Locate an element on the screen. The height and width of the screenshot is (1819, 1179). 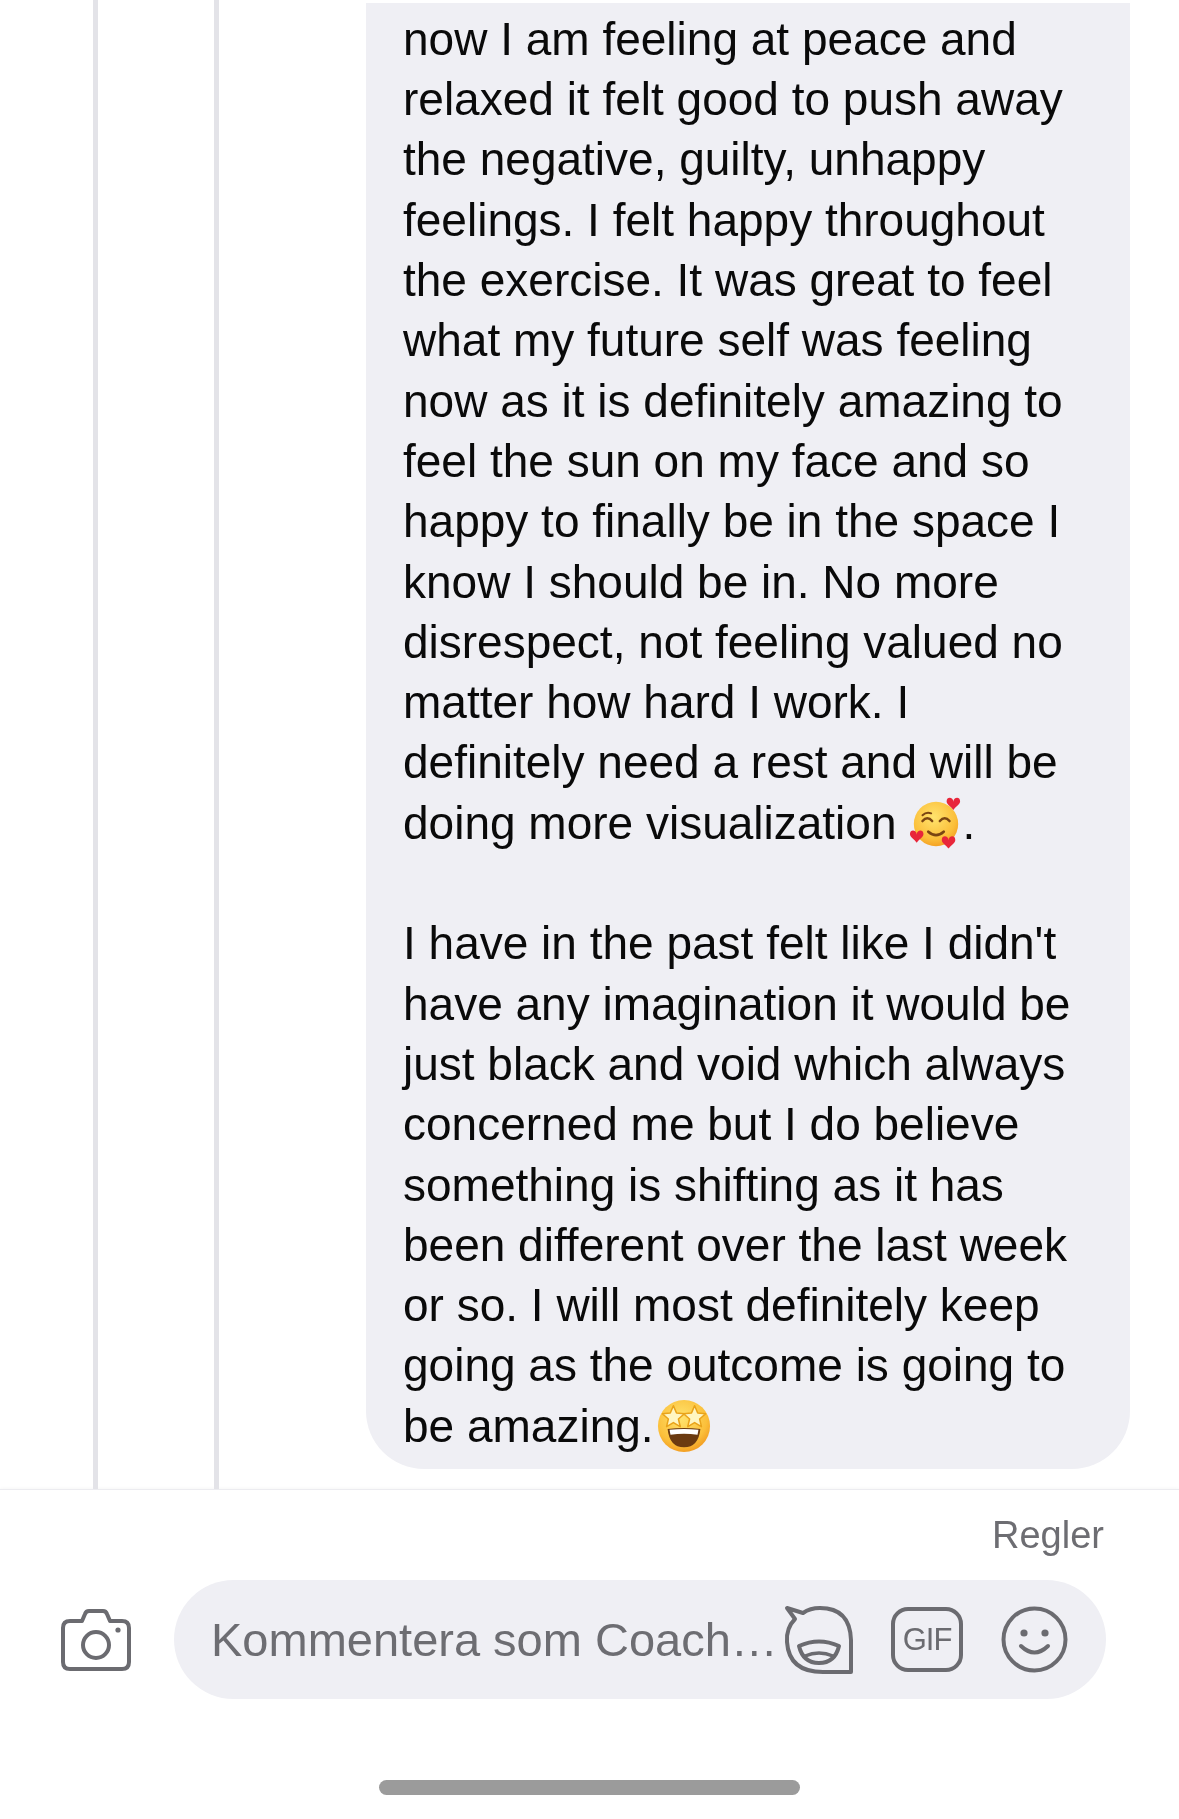
comment-text: be amazing. is located at coordinates (528, 1426).